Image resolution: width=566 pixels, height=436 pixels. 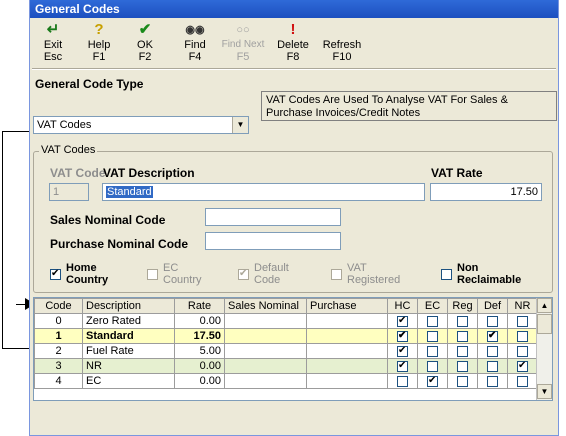 What do you see at coordinates (53, 43) in the screenshot?
I see `exit-button: ↵ Exit Esc` at bounding box center [53, 43].